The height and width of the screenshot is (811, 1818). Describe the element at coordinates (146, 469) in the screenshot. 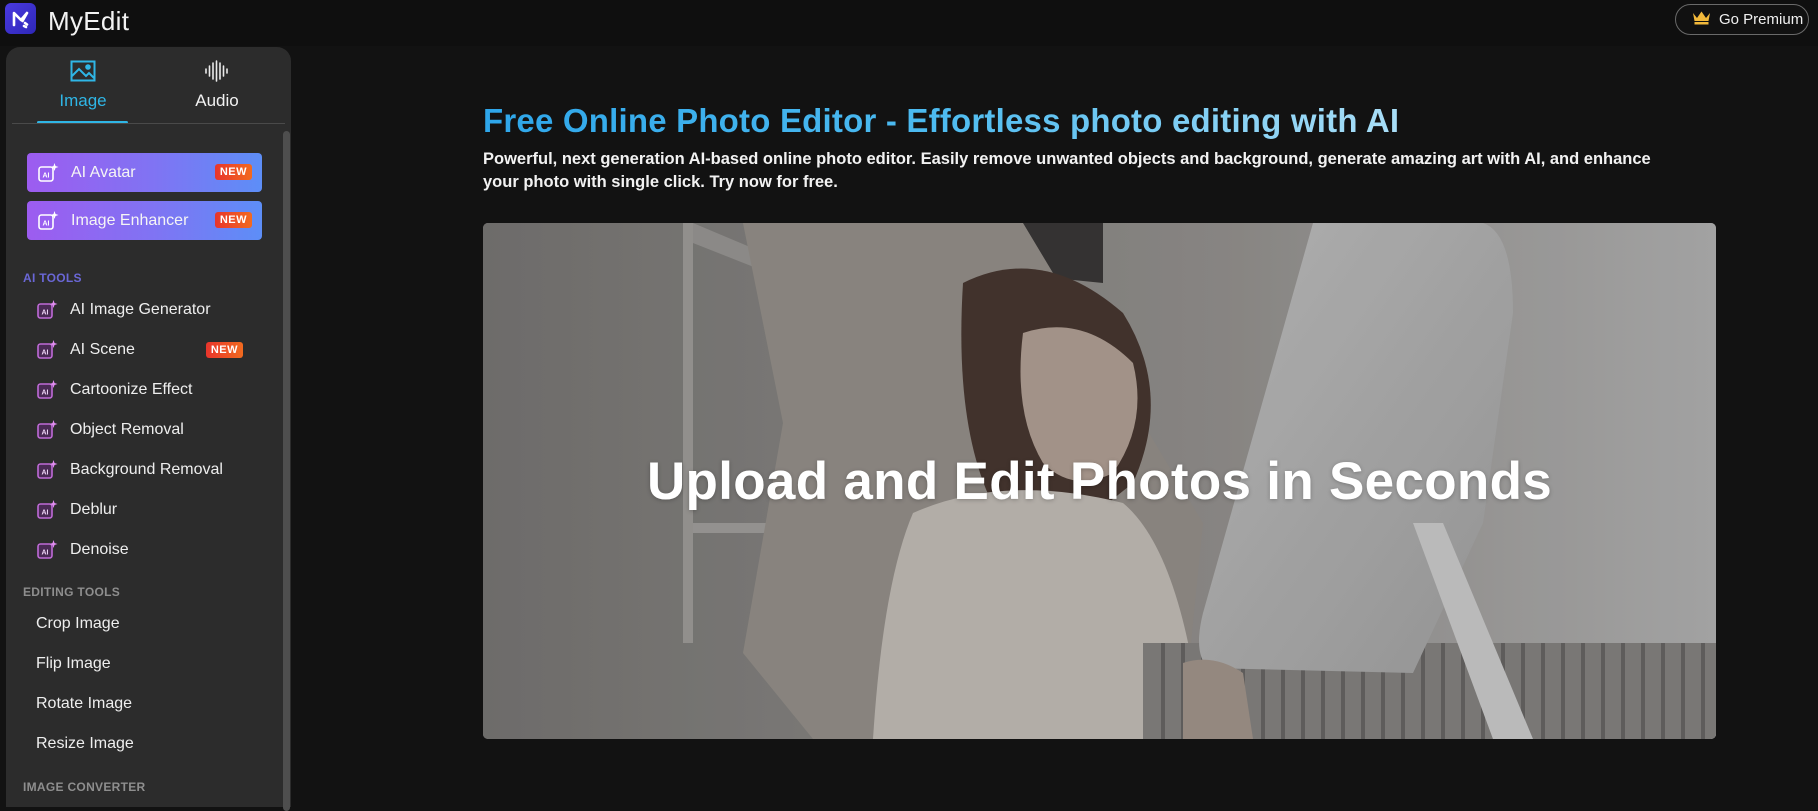

I see `sidebar-item-label: Background Removal` at that location.